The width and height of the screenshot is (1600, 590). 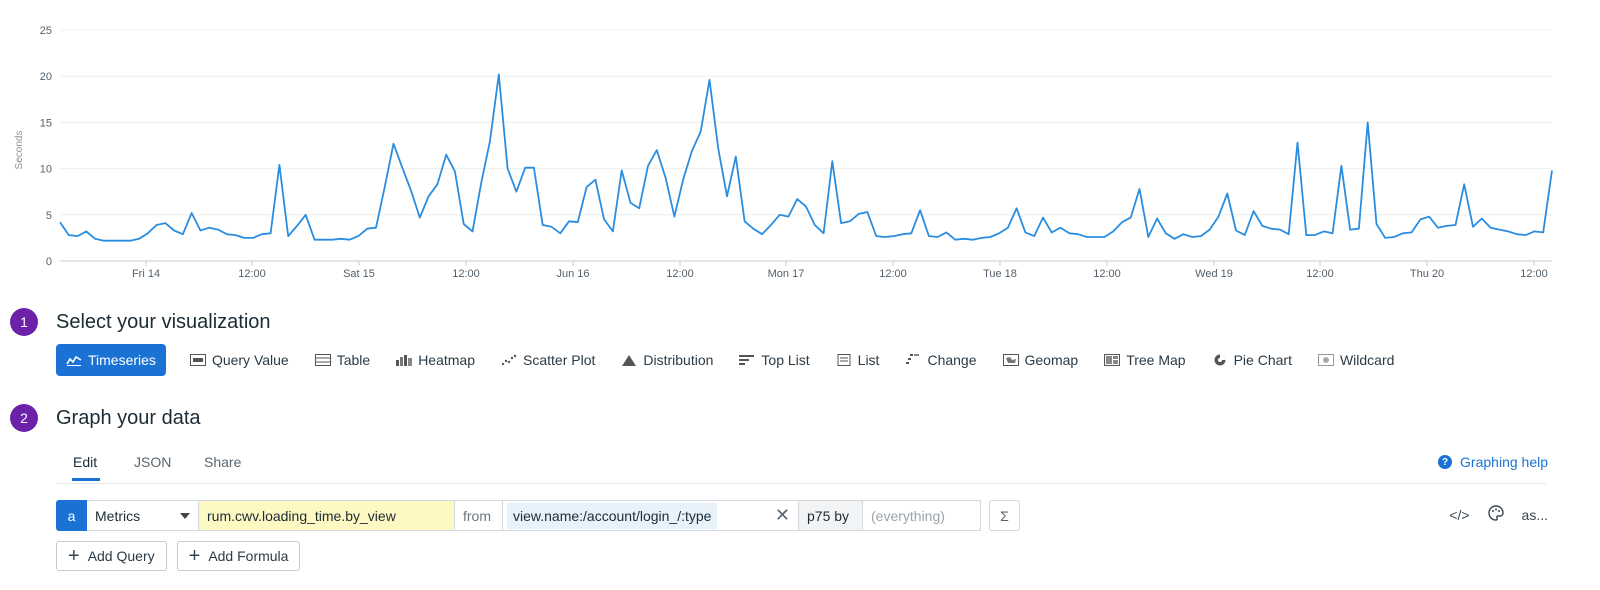 What do you see at coordinates (86, 479) in the screenshot?
I see `active-tab-indicator` at bounding box center [86, 479].